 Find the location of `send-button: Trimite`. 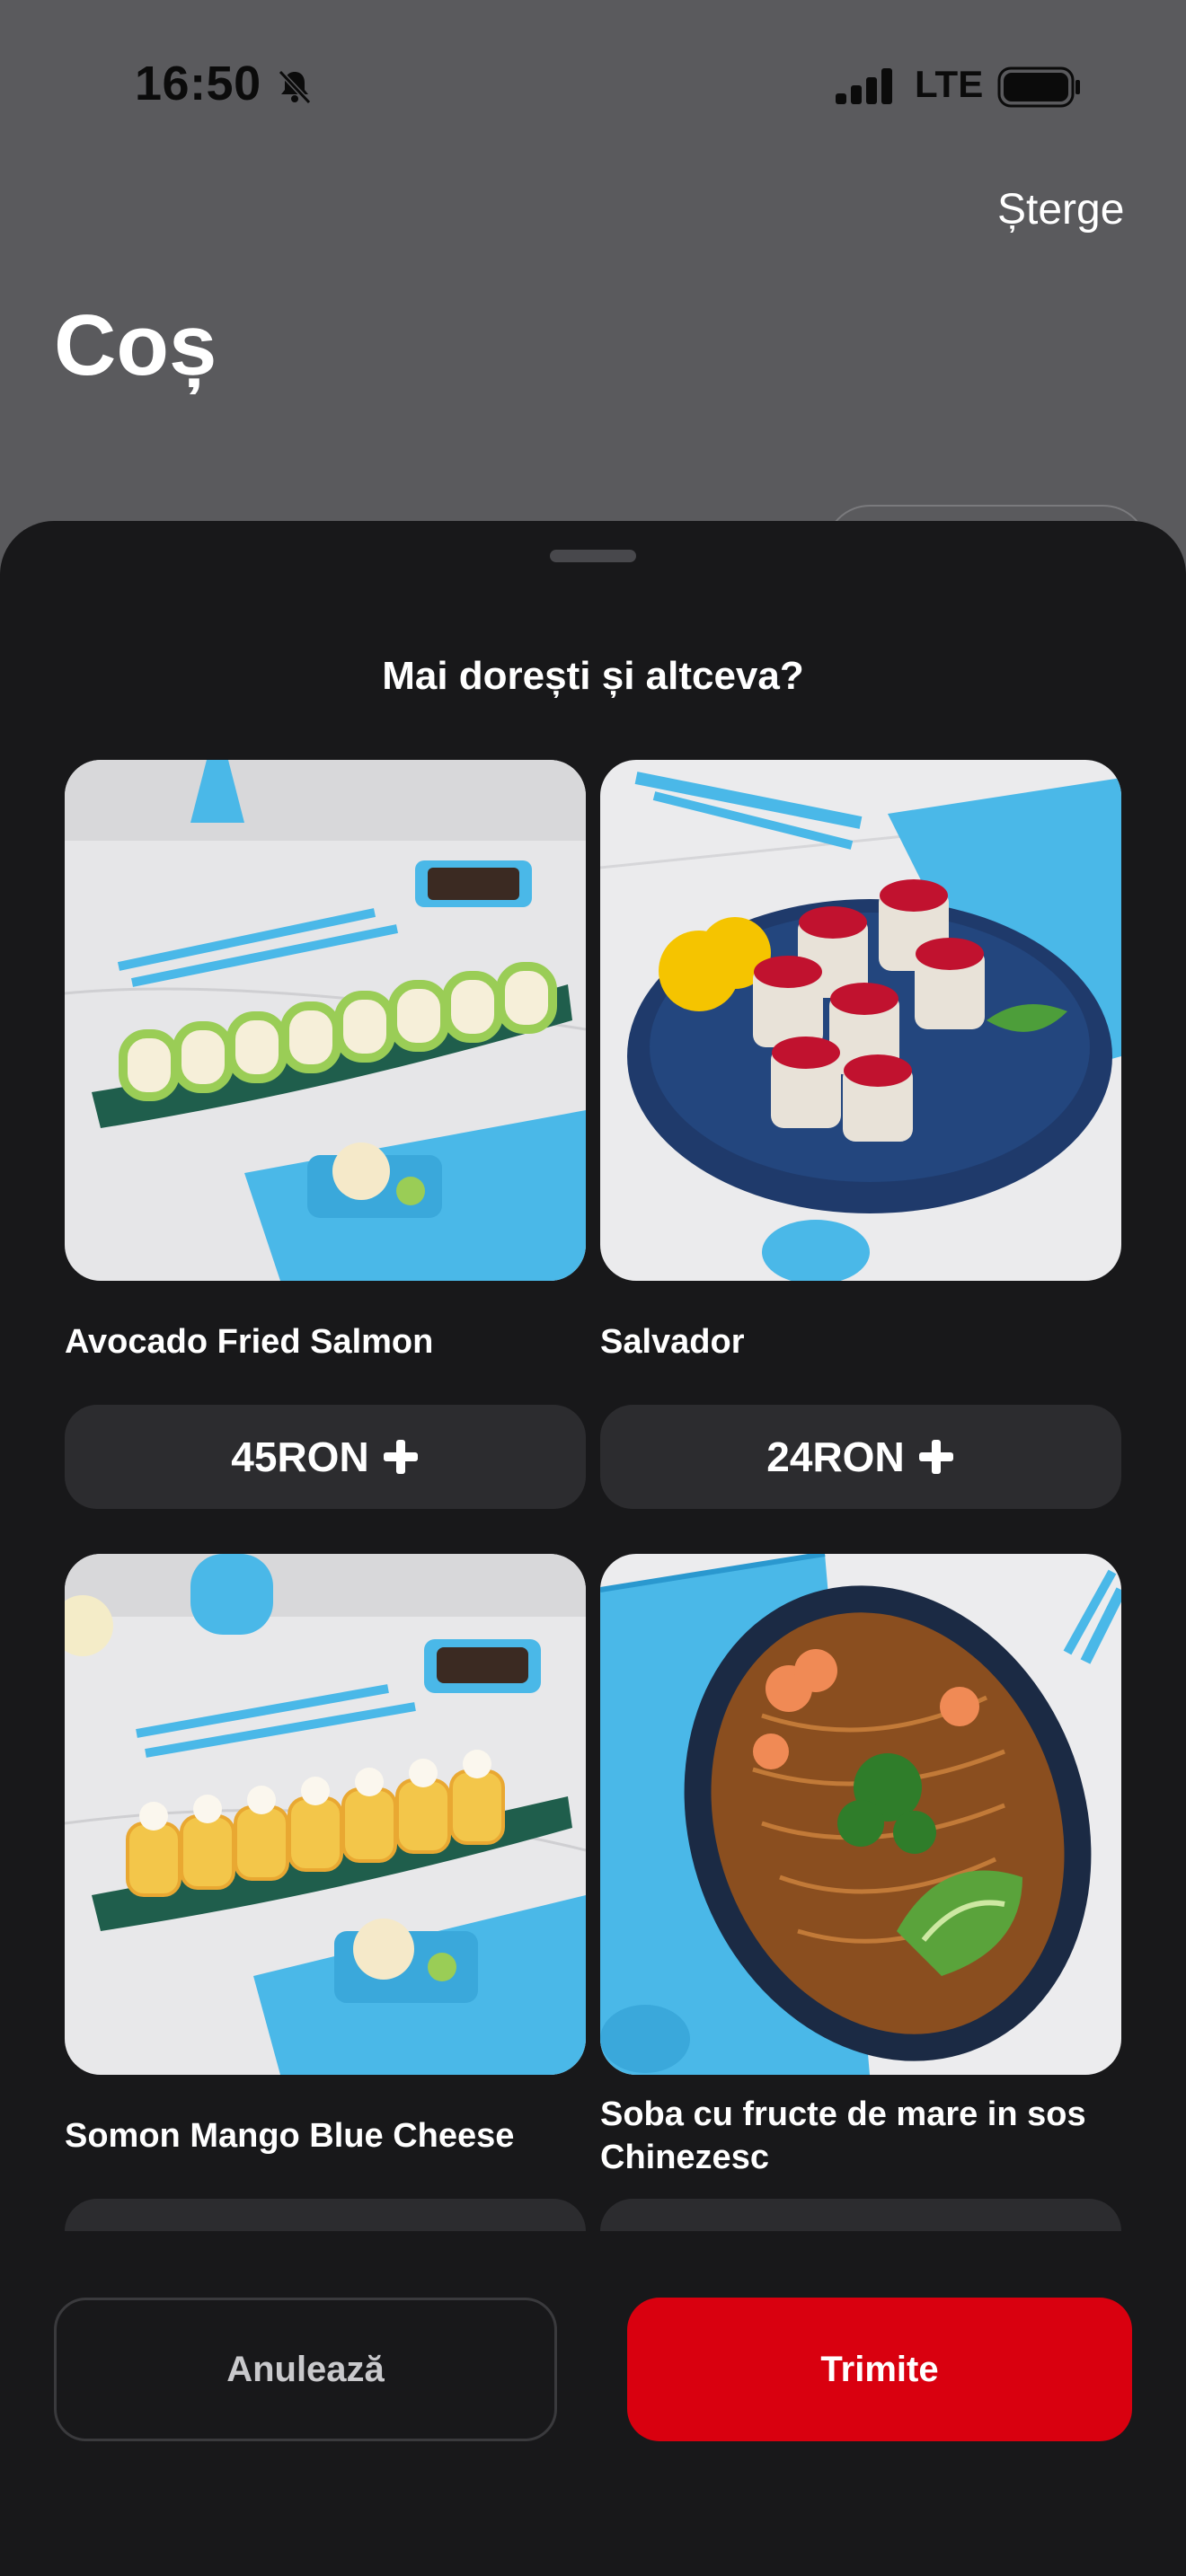

send-button: Trimite is located at coordinates (879, 2369).